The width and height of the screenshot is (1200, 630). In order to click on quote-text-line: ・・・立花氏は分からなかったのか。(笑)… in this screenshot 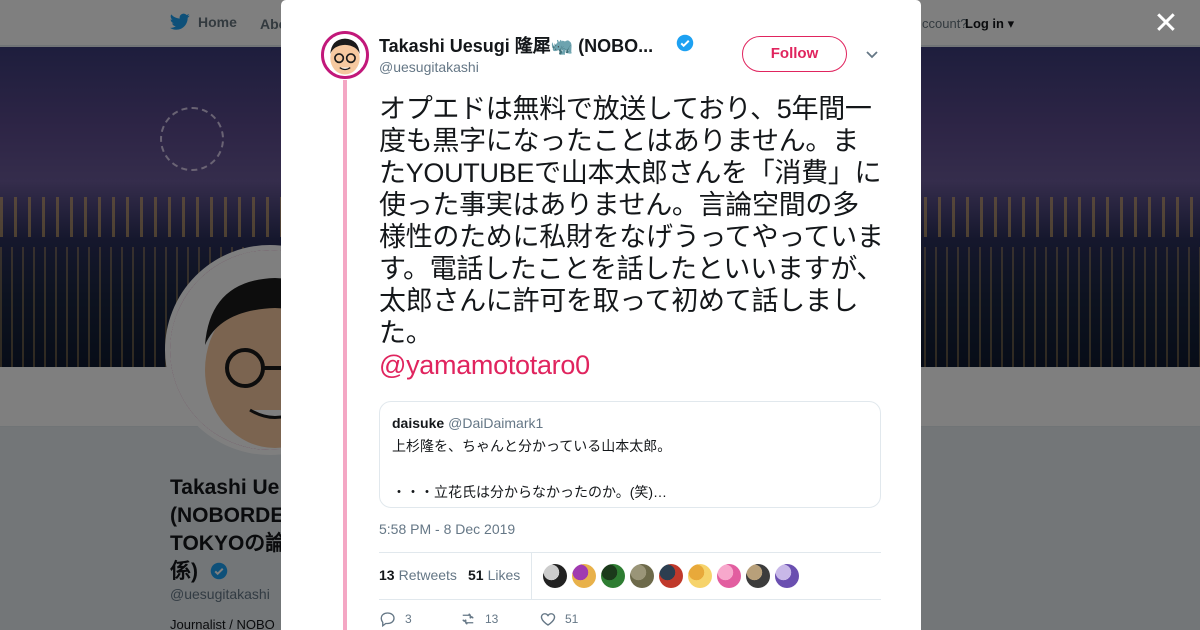, I will do `click(530, 492)`.